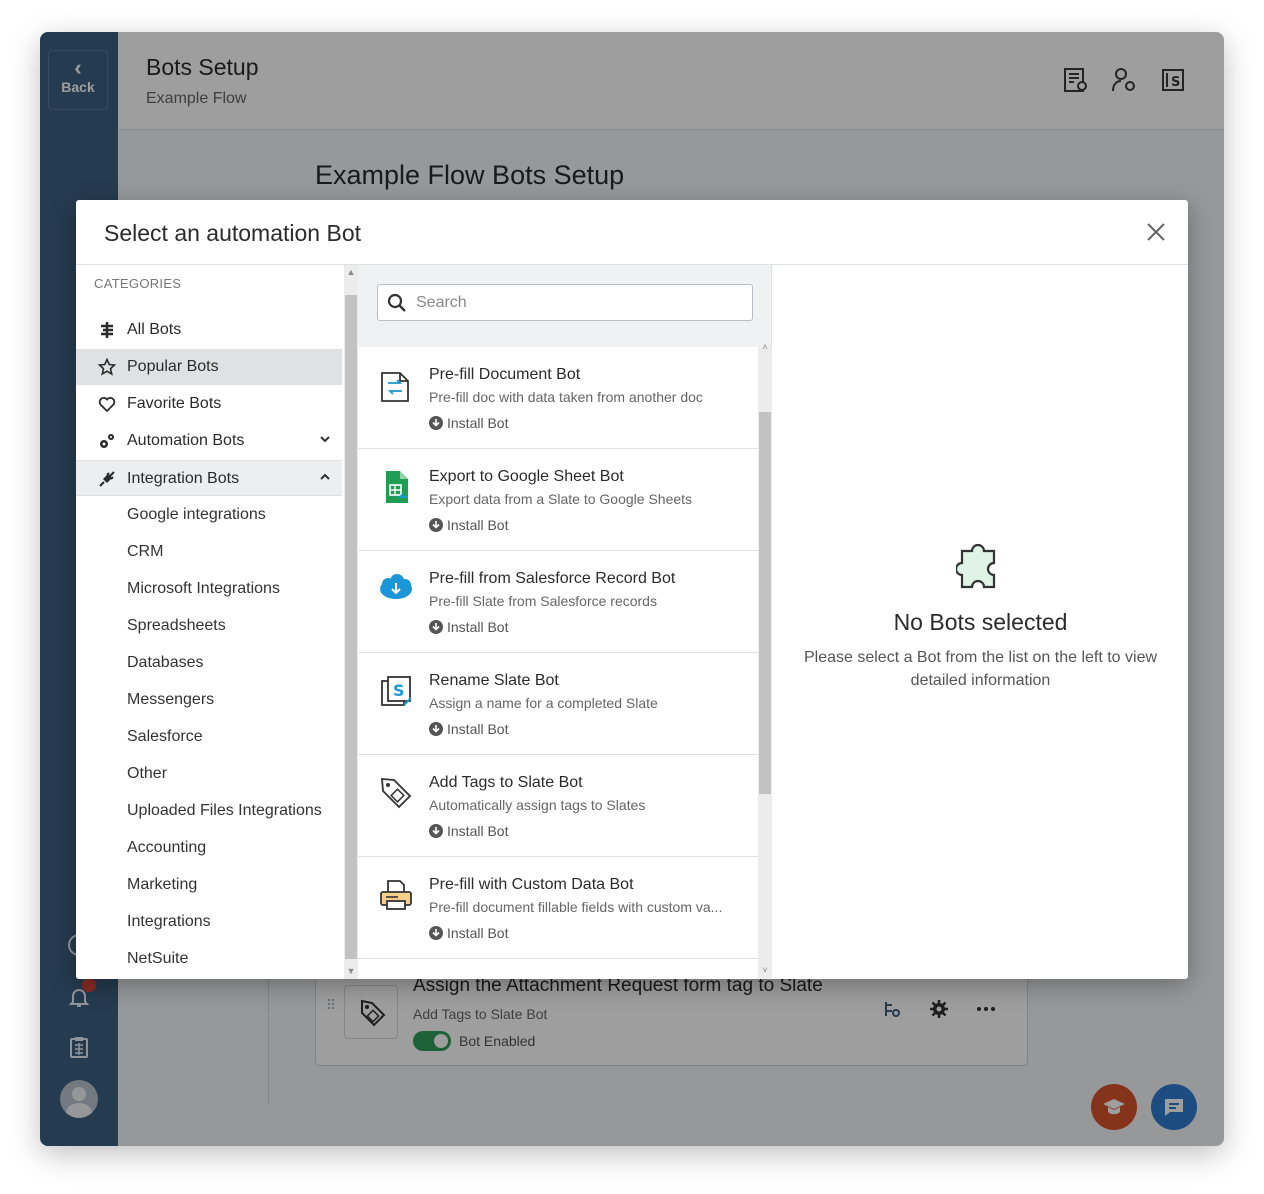 The height and width of the screenshot is (1194, 1264). Describe the element at coordinates (537, 805) in the screenshot. I see `bot-description: Automatically assign tags to Slates` at that location.